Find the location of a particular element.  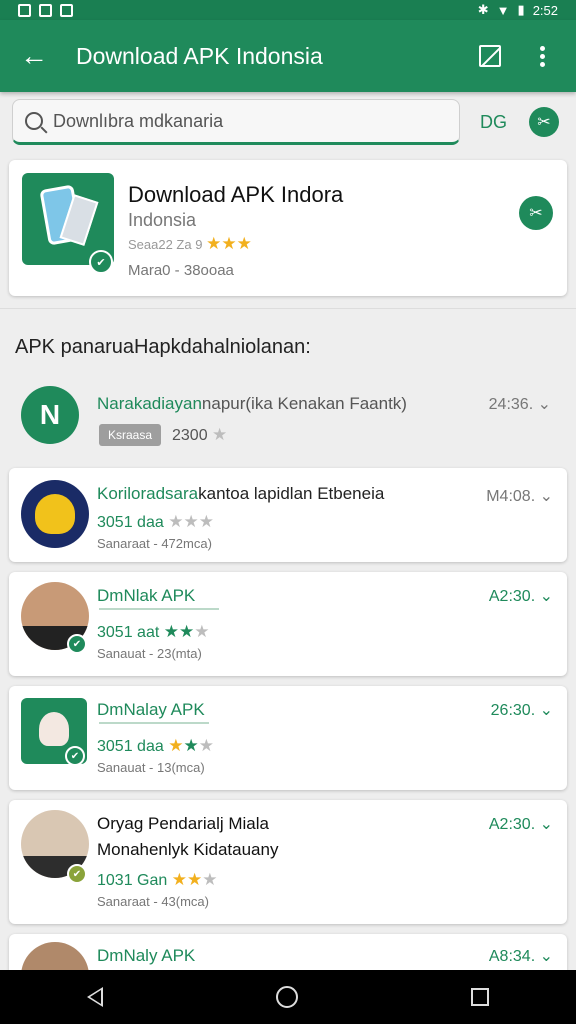

status-icons-left is located at coordinates (45, 10).